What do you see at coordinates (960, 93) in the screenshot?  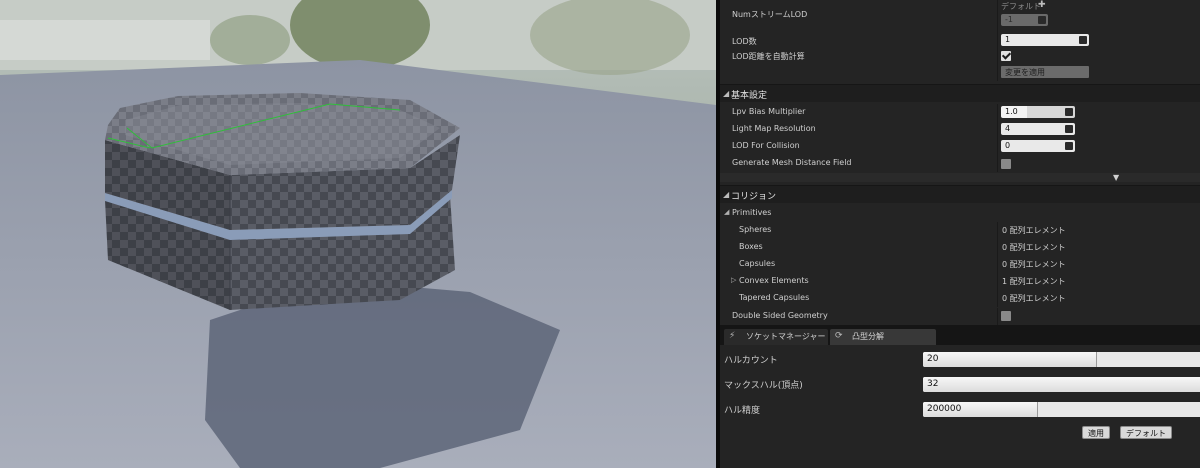 I see `basic-settings-header: ◢ 基本設定` at bounding box center [960, 93].